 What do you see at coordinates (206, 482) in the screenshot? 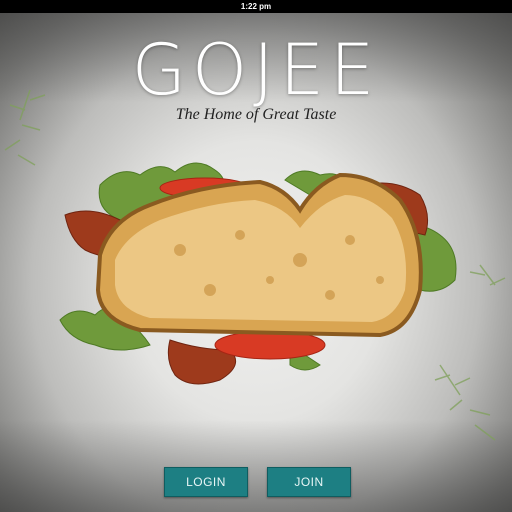
I see `login-button: LOGIN` at bounding box center [206, 482].